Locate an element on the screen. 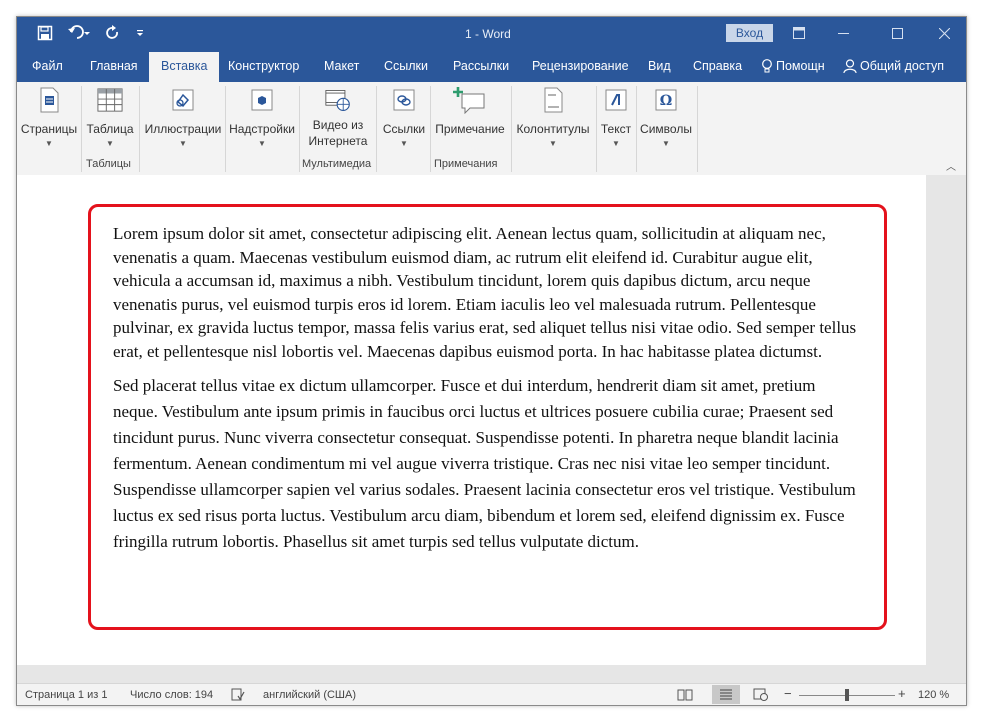  svg-text: Ω is located at coordinates (666, 101).